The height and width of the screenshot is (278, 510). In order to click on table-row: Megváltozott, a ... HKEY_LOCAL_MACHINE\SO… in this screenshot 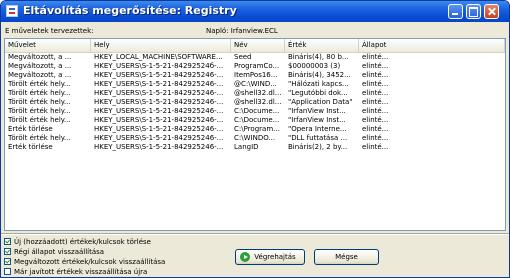, I will do `click(255, 57)`.